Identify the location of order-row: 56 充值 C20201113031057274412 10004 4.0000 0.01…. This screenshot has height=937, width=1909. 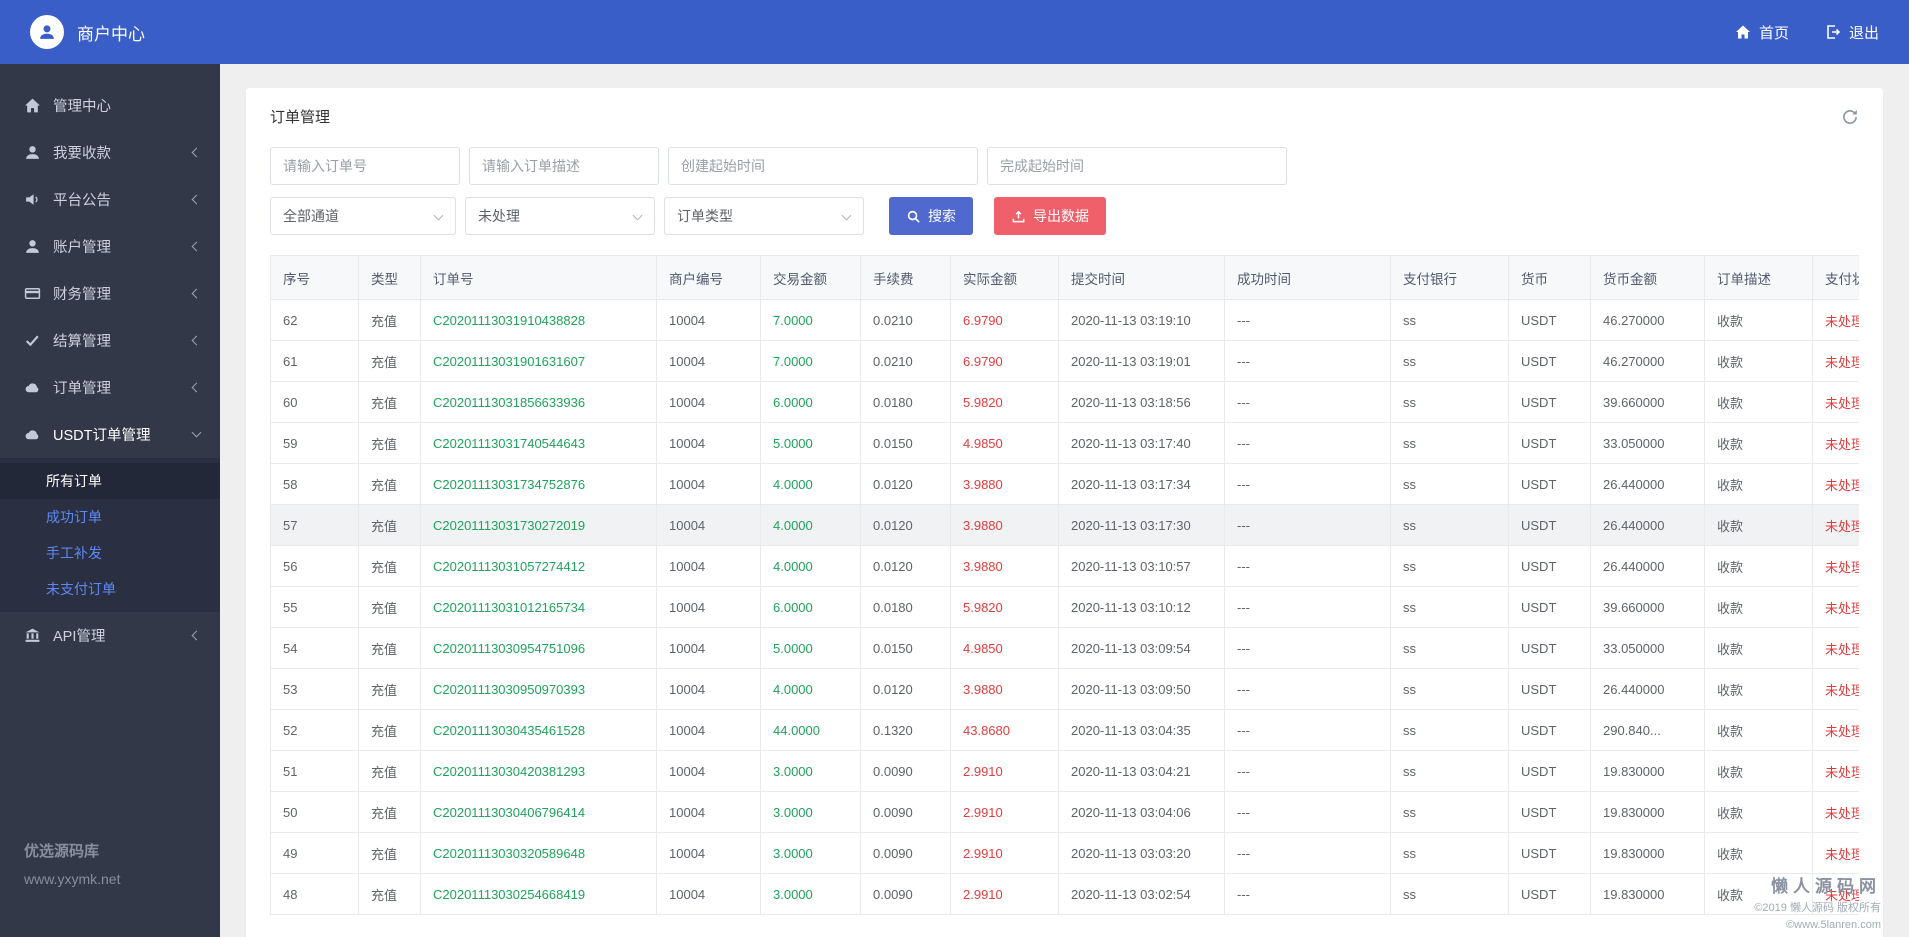
(1064, 566).